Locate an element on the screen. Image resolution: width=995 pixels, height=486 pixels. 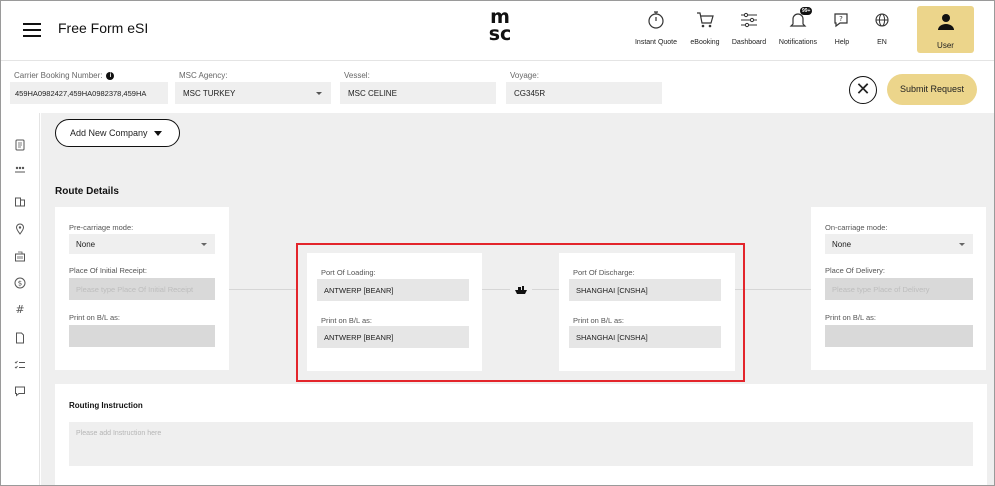
checklist-icon is located at coordinates (20, 365).